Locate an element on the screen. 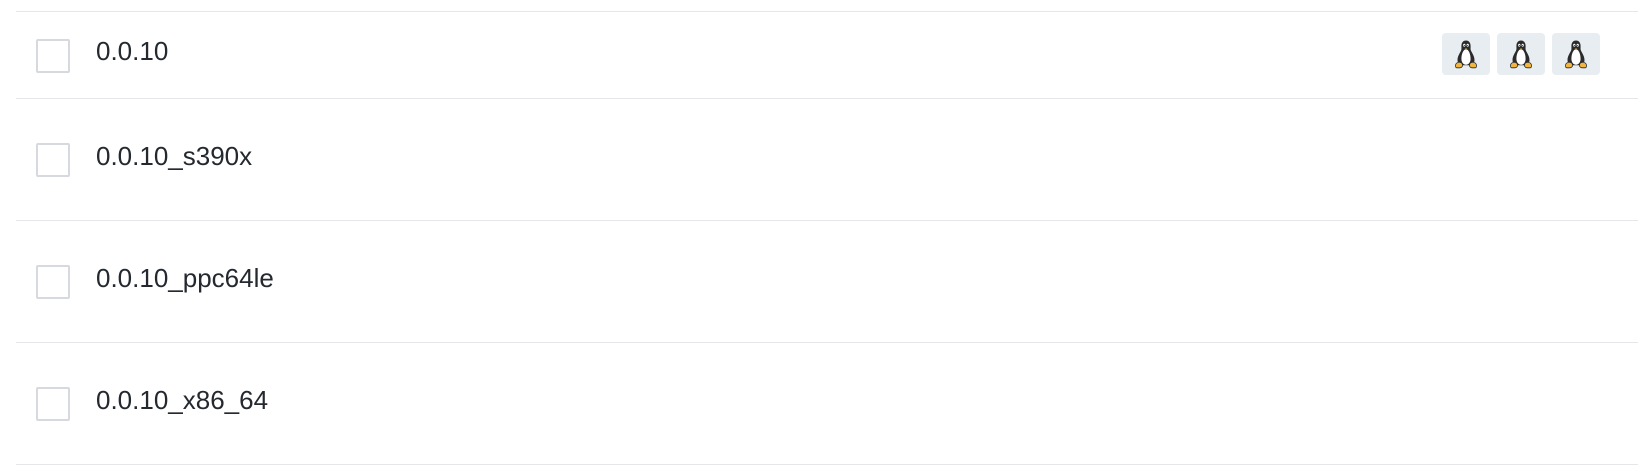 The width and height of the screenshot is (1638, 470). tag-name: 0.0.10_x86_64 is located at coordinates (182, 400).